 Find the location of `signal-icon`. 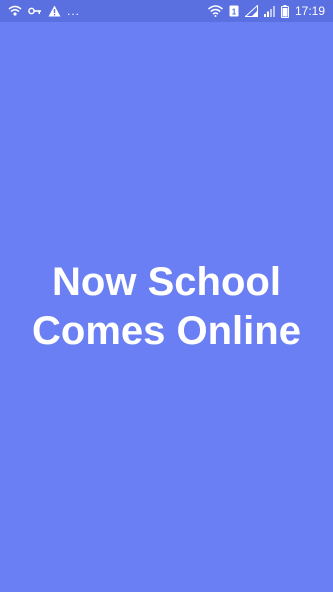

signal-icon is located at coordinates (251, 11).